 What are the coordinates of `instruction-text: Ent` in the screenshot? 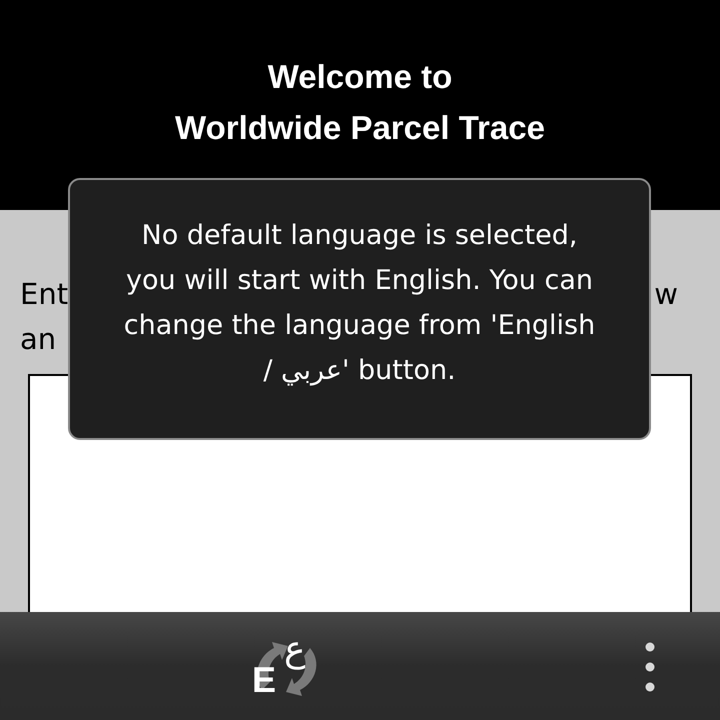 It's located at (44, 294).